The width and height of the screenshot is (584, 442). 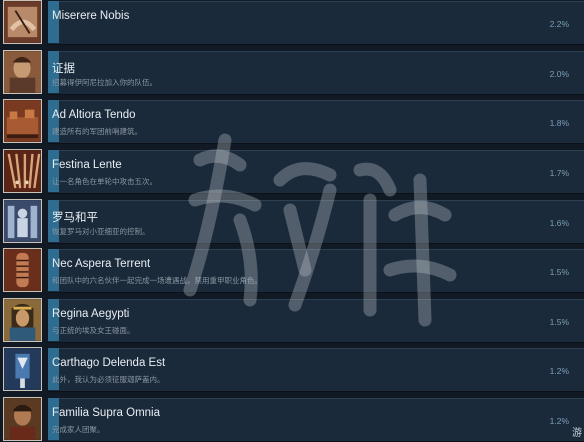 I want to click on achievement-row: Miserere Nobis 2.2%, so click(x=292, y=22).